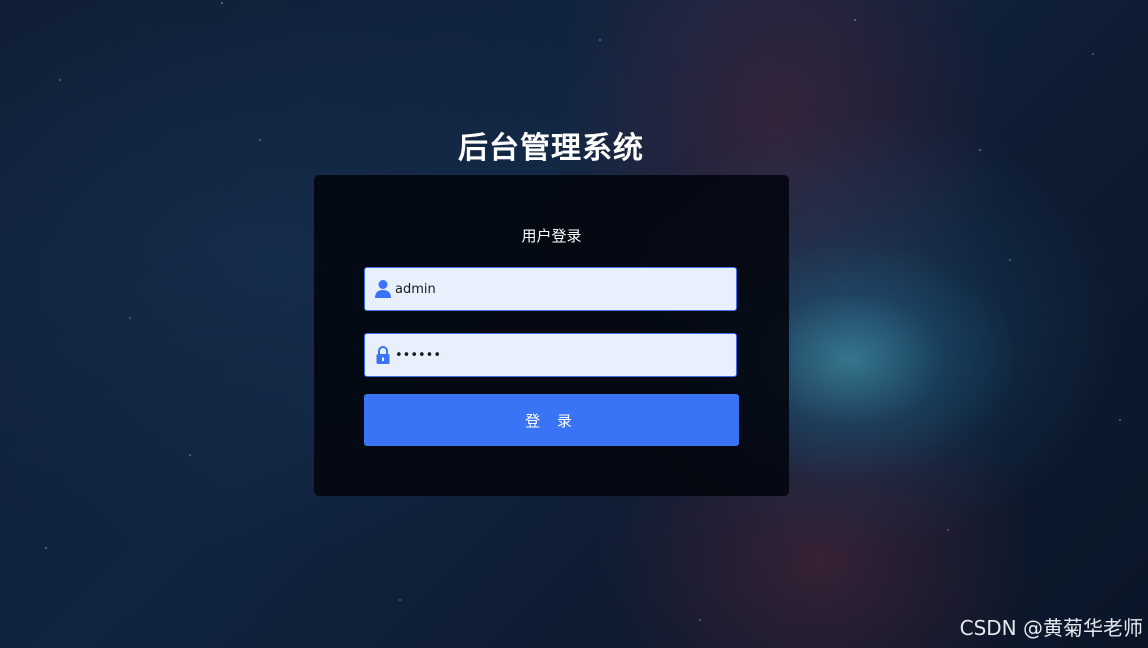 The image size is (1148, 648). I want to click on lock-icon, so click(383, 355).